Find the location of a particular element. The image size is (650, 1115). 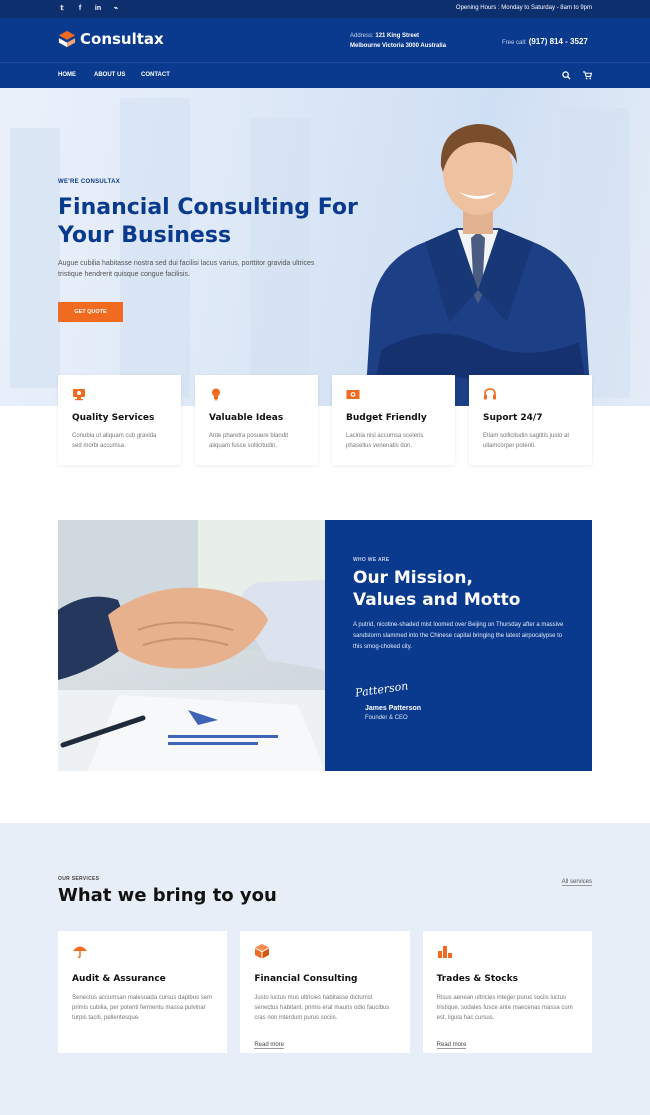

bar-chart-icon is located at coordinates (444, 952).